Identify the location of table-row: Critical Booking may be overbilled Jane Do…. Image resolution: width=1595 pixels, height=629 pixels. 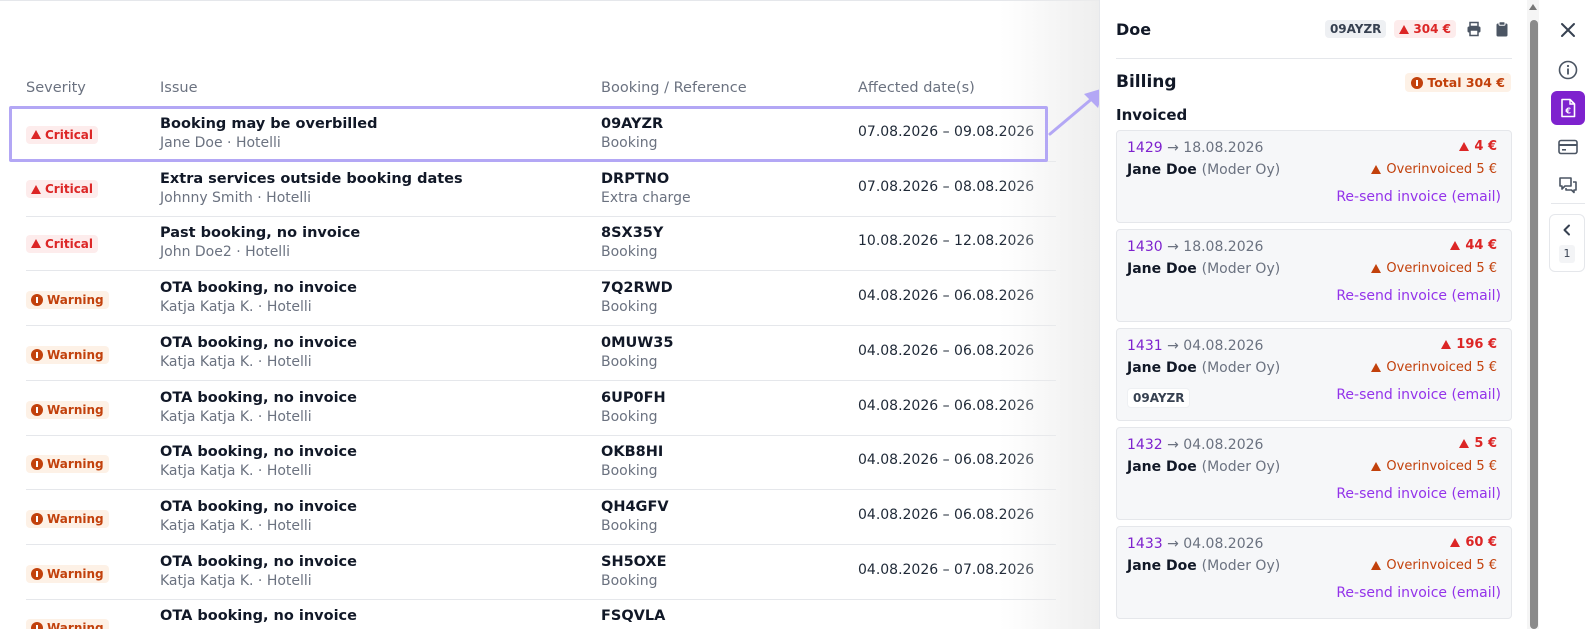
(541, 134).